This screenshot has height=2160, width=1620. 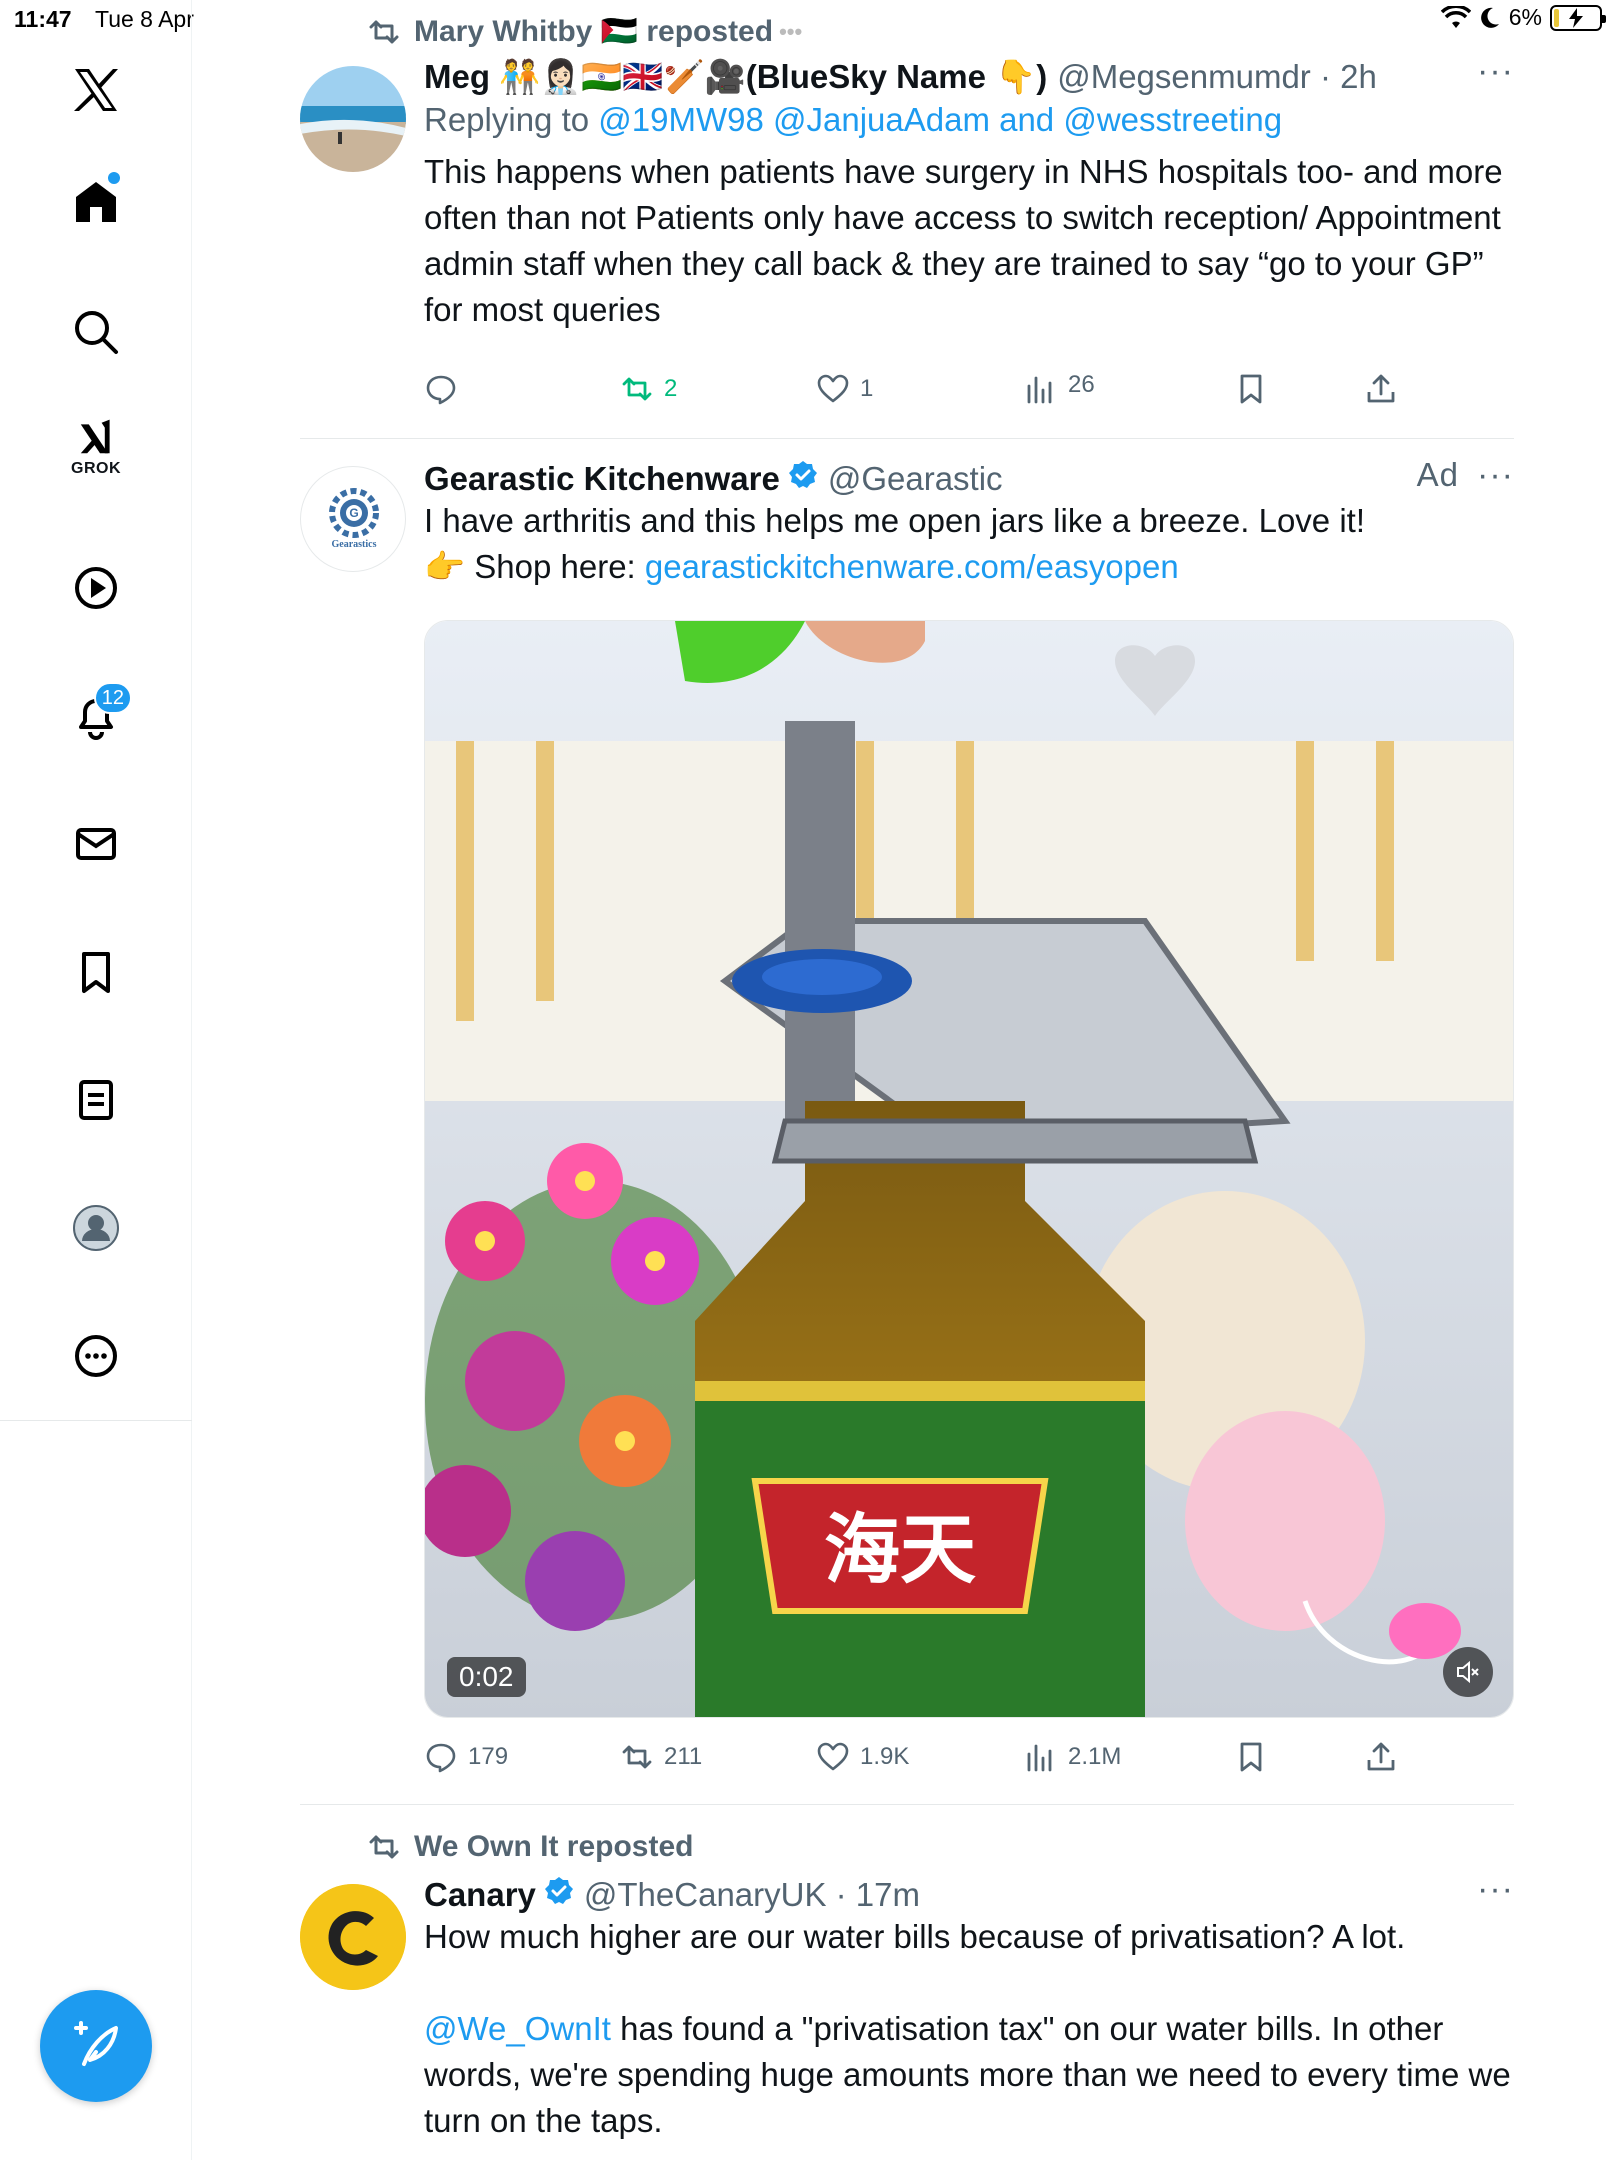 What do you see at coordinates (969, 1895) in the screenshot?
I see `tweet-header: Canary @TheCanaryUK · 17m` at bounding box center [969, 1895].